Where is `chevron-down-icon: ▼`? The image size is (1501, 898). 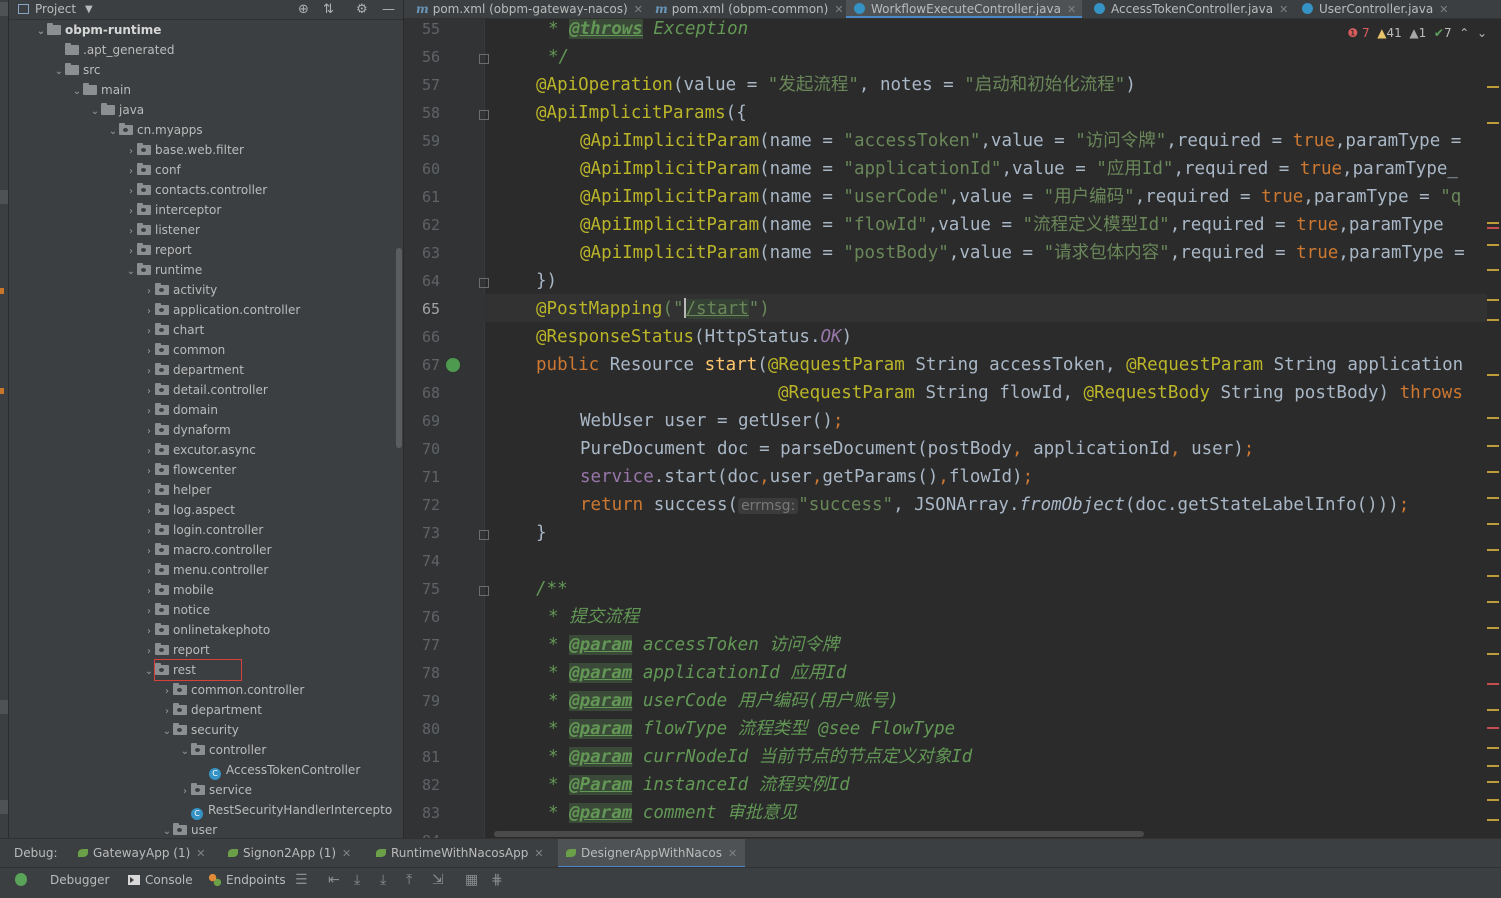 chevron-down-icon: ▼ is located at coordinates (89, 9).